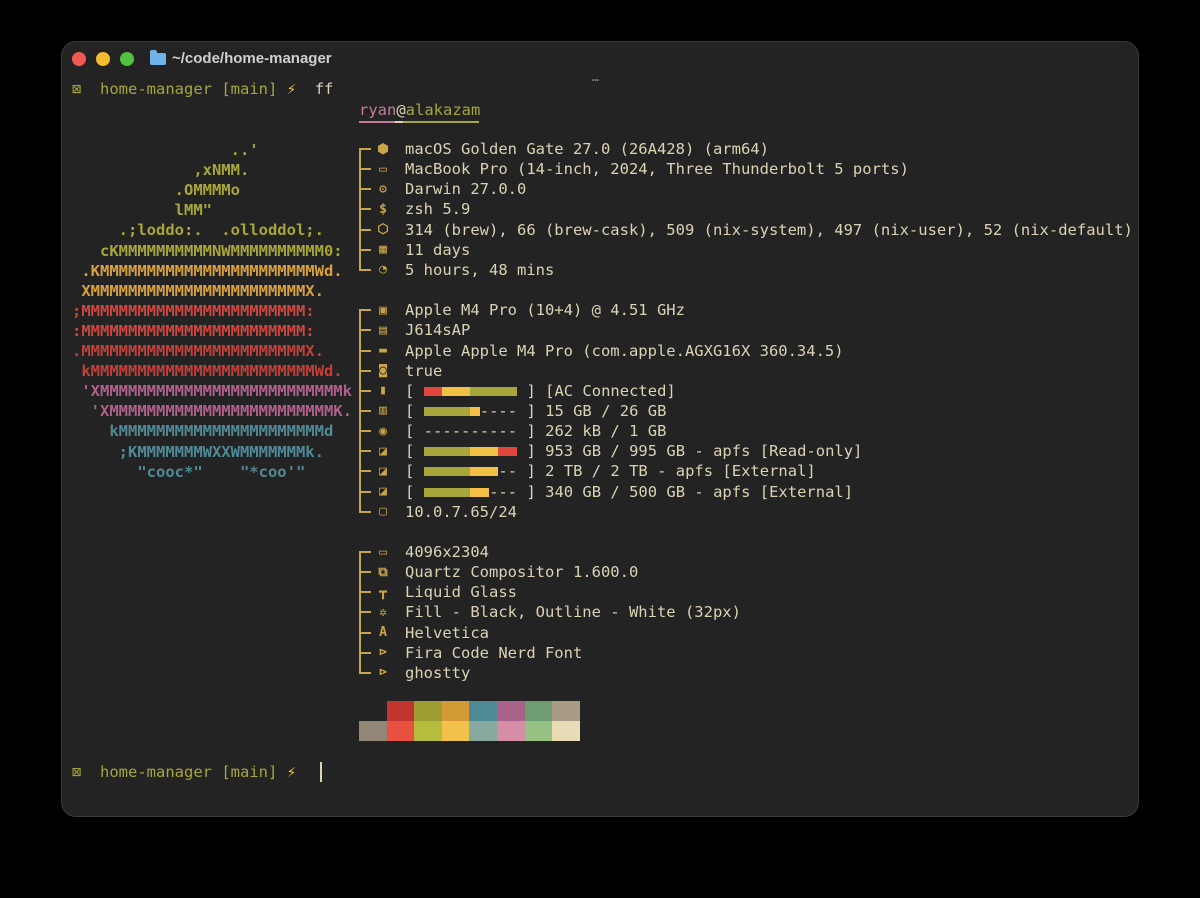 This screenshot has width=1200, height=898. What do you see at coordinates (447, 632) in the screenshot?
I see `info-value: Helvetica` at bounding box center [447, 632].